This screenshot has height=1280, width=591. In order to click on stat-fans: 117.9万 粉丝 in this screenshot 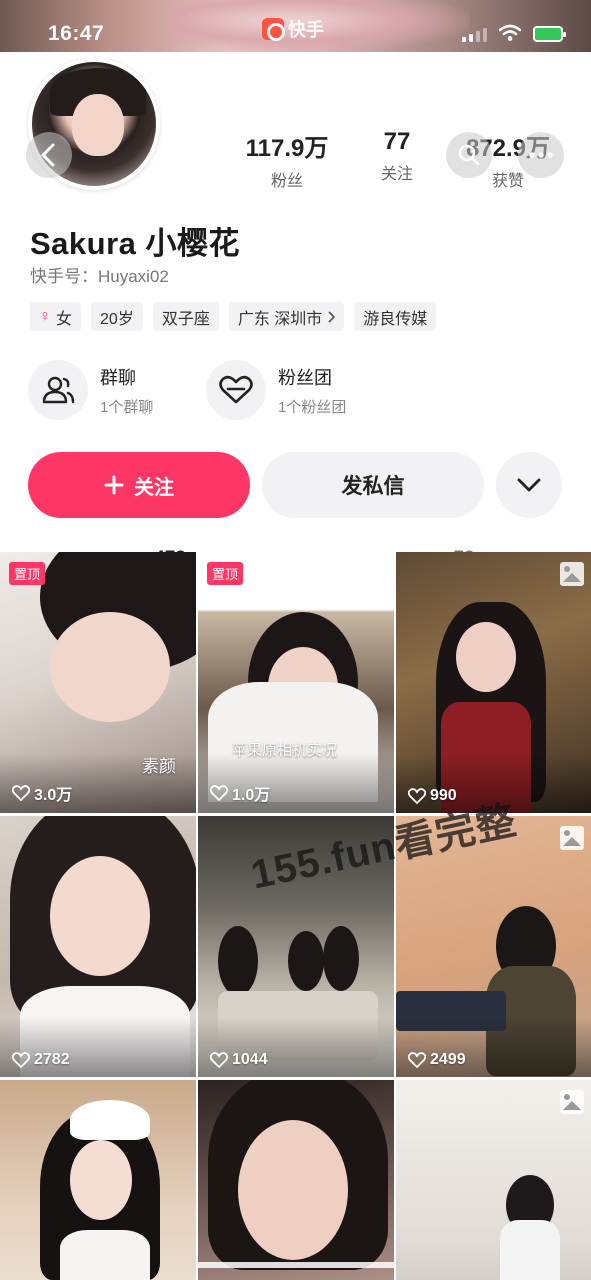, I will do `click(287, 159)`.